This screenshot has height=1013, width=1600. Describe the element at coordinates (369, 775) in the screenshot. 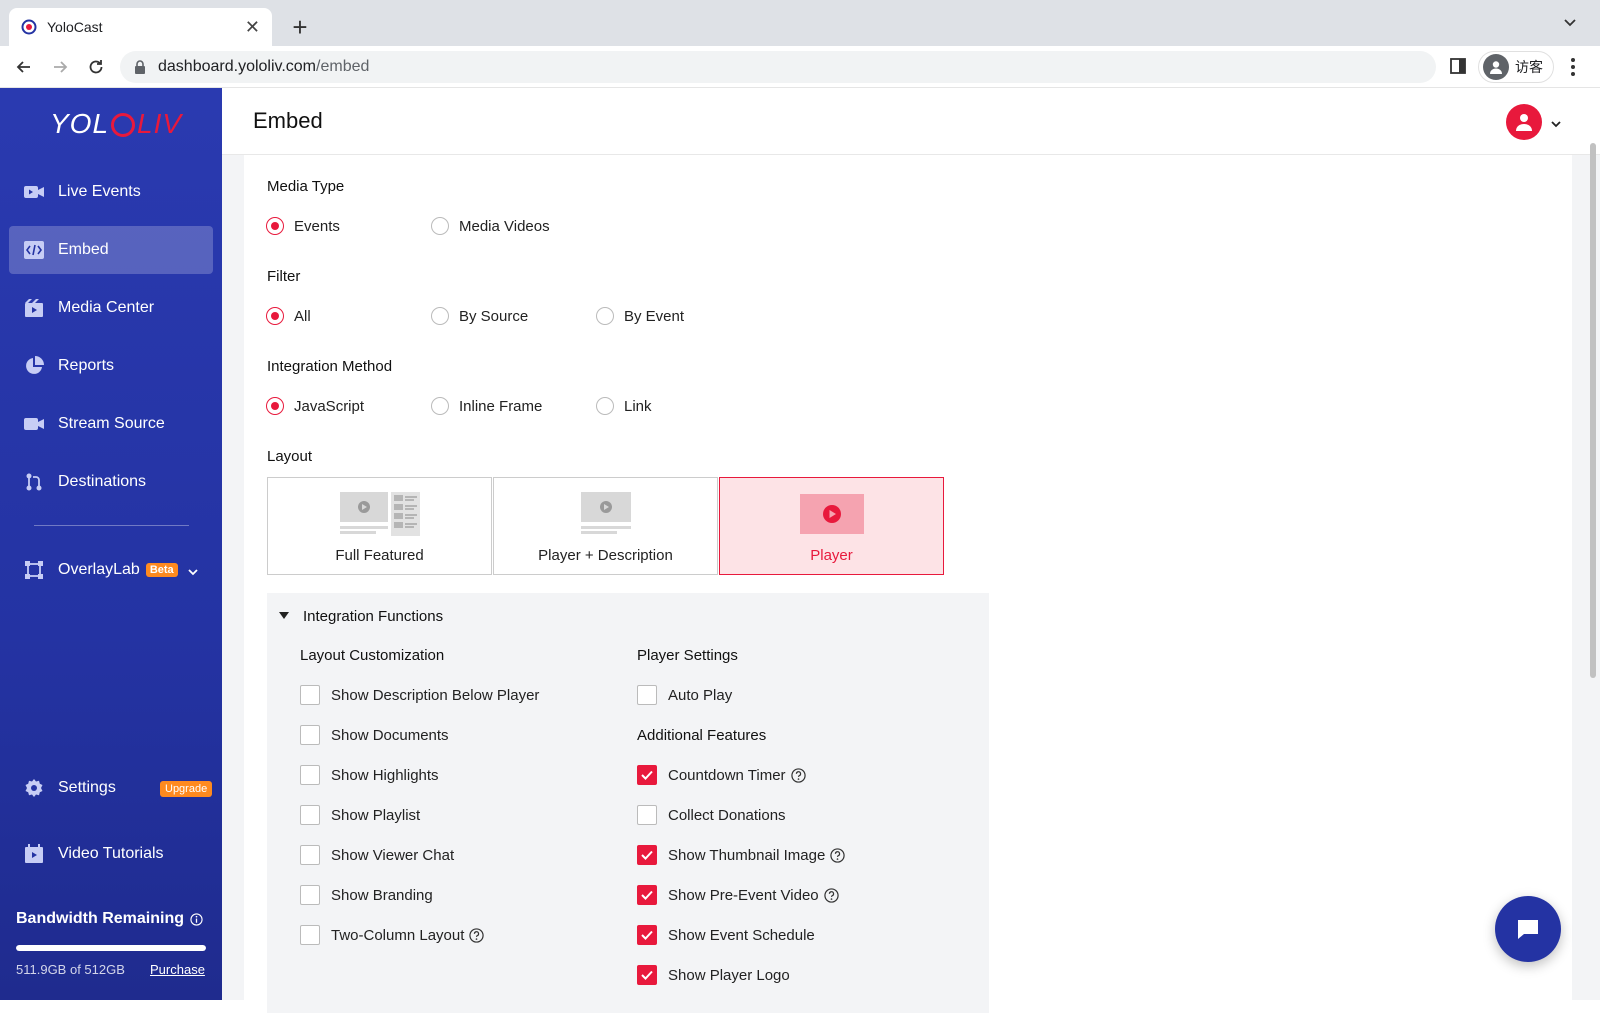

I see `checkbox-option: Show Highlights` at that location.